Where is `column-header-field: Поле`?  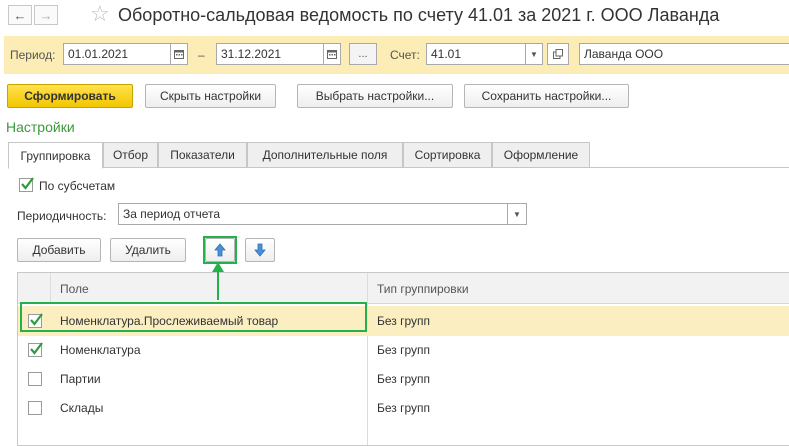
column-header-field: Поле is located at coordinates (74, 289).